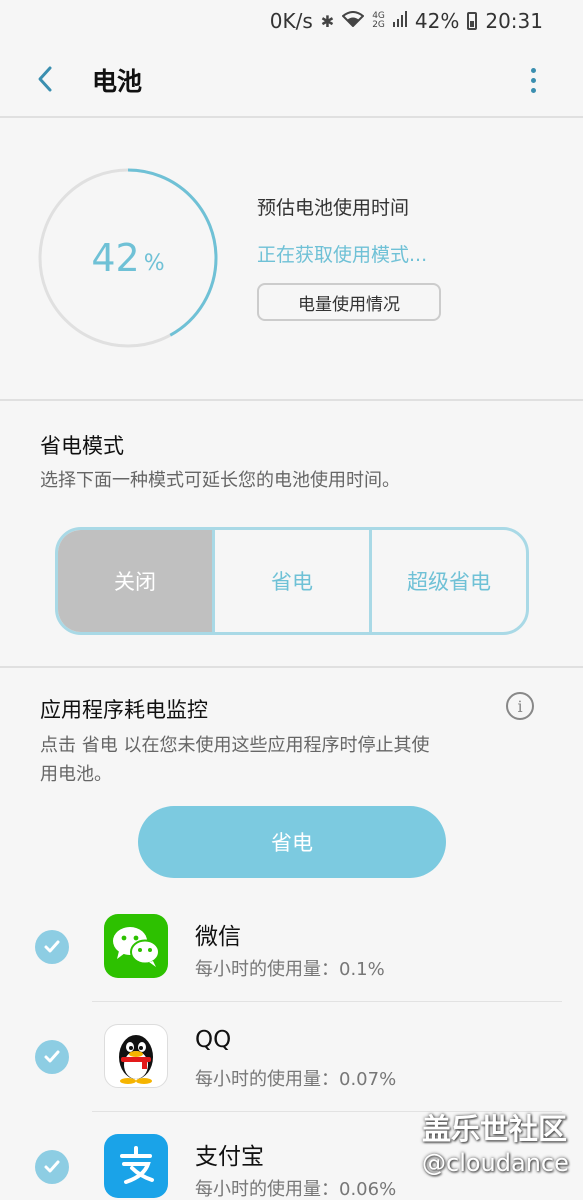 The image size is (583, 1200). I want to click on info-icon: i, so click(520, 706).